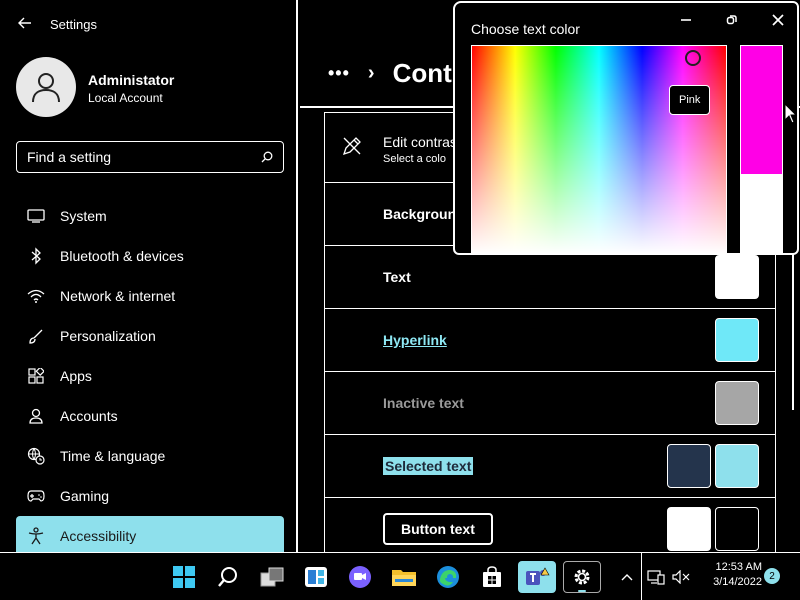 This screenshot has height=600, width=800. Describe the element at coordinates (150, 536) in the screenshot. I see `sidebar-item-accessibility: Accessibility` at that location.